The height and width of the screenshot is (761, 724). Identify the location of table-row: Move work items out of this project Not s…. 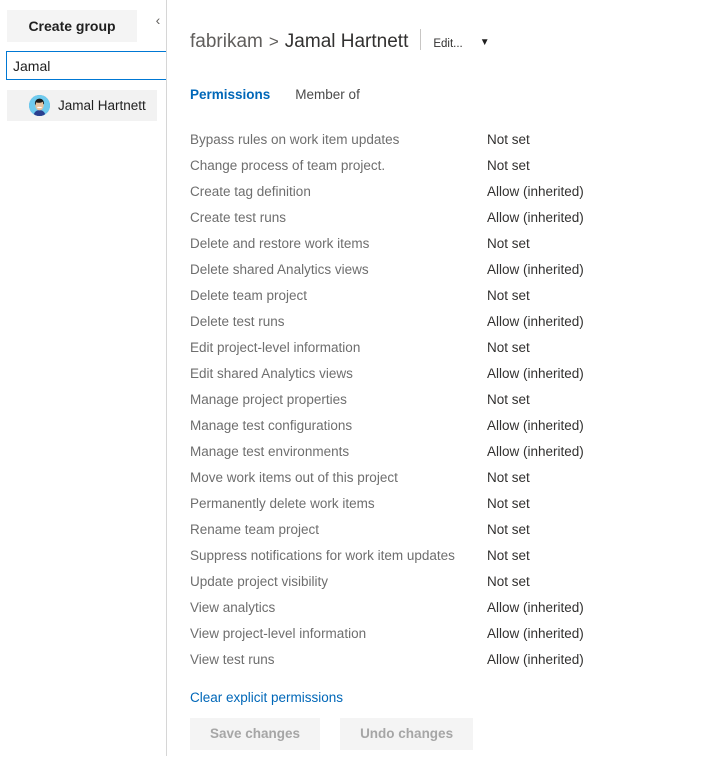
(430, 478).